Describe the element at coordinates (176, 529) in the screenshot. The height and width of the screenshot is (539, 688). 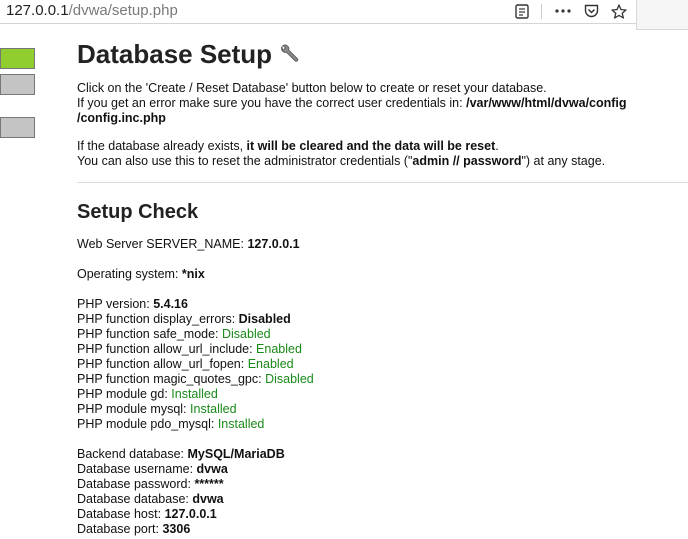
I see `check-value: 3306` at that location.